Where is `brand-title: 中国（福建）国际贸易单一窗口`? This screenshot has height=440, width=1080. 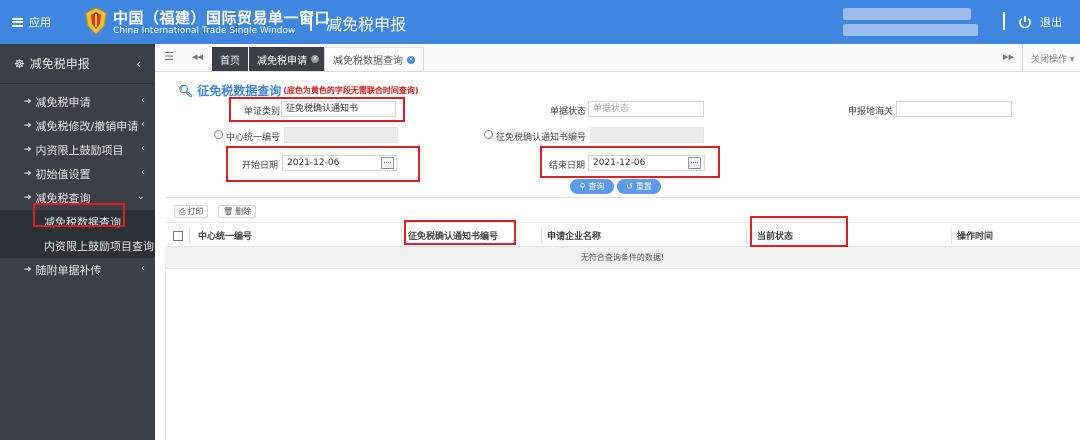 brand-title: 中国（福建）国际贸易单一窗口 is located at coordinates (222, 18).